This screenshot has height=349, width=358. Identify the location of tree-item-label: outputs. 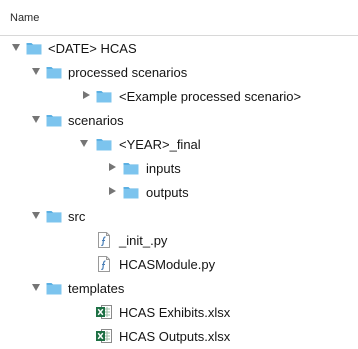
(167, 192).